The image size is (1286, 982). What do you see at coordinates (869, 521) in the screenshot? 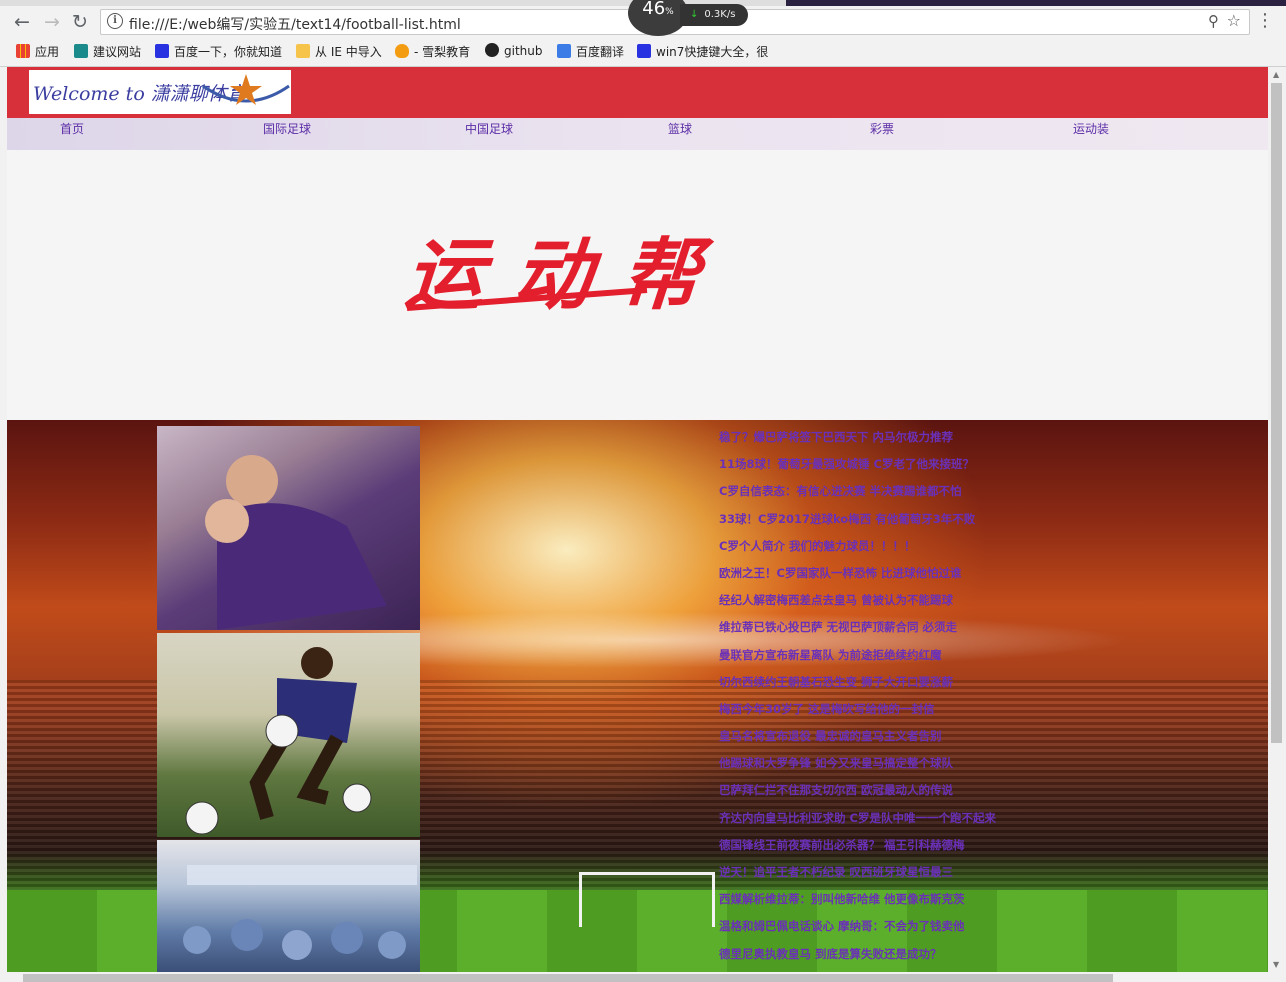
I see `news-link: 33球！C罗2017进球ko梅西 有他葡萄牙3年不败` at bounding box center [869, 521].